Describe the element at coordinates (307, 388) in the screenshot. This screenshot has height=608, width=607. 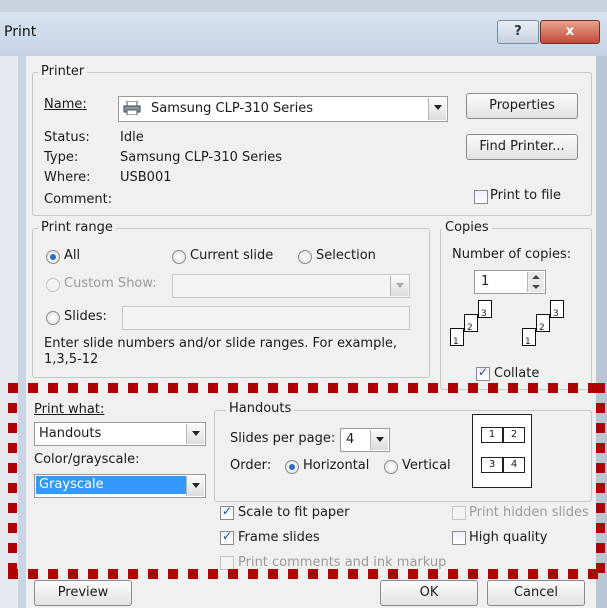
I see `highlight-border-top` at that location.